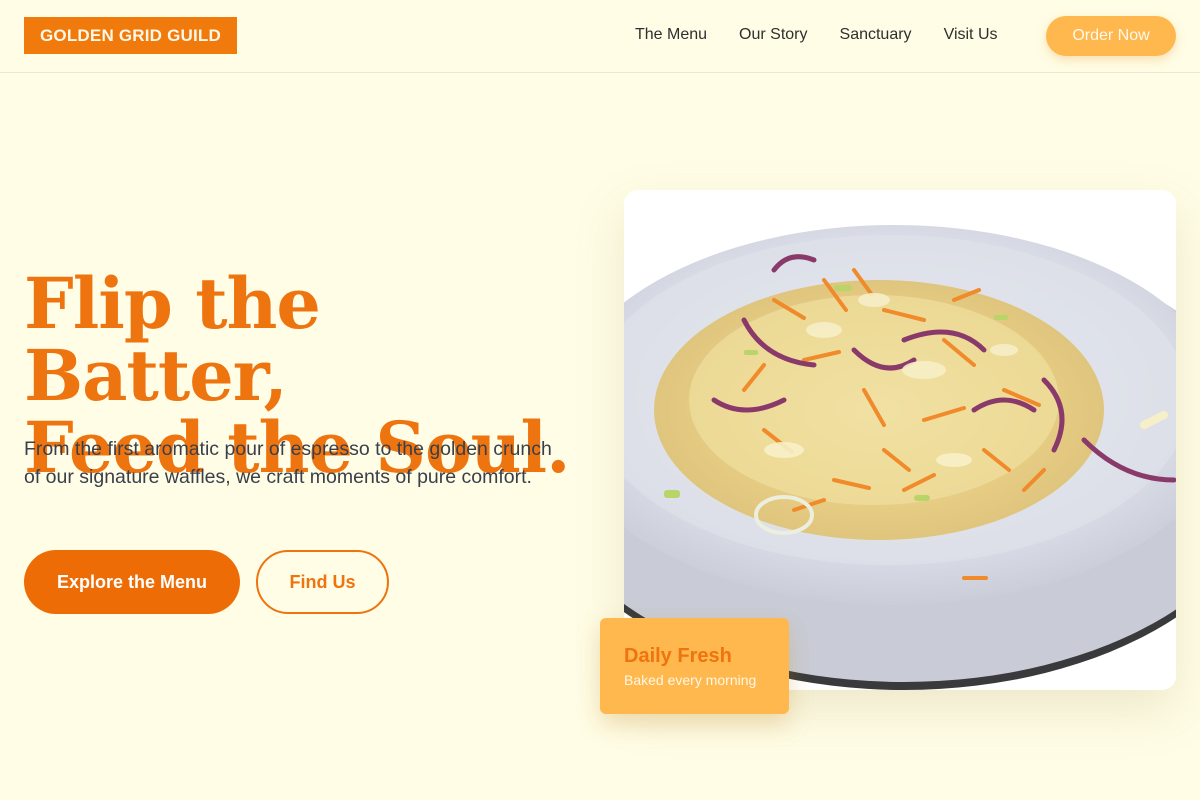 This screenshot has height=800, width=1200. I want to click on nav-link-sanctuary: Sanctuary, so click(876, 35).